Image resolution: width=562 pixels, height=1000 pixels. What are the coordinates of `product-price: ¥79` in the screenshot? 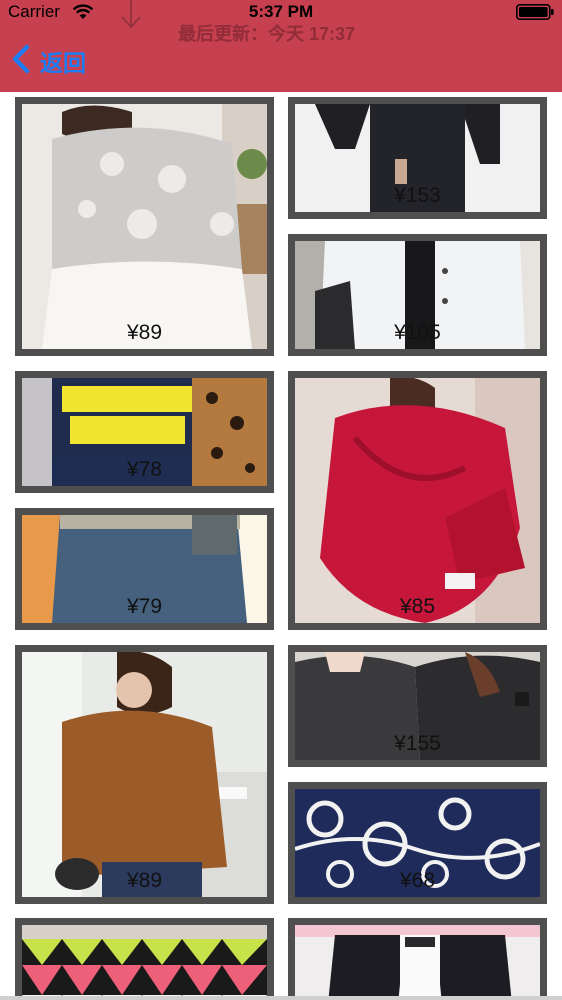 It's located at (144, 606).